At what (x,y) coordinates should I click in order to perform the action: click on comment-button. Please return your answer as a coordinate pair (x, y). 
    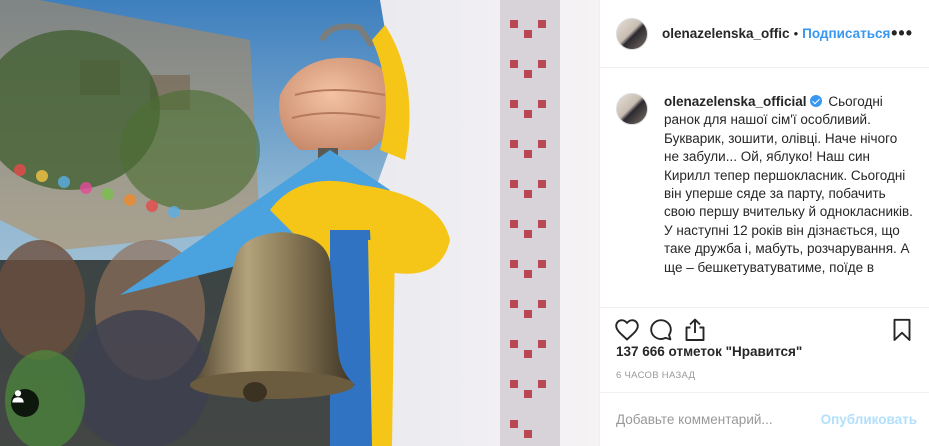
    Looking at the image, I should click on (661, 330).